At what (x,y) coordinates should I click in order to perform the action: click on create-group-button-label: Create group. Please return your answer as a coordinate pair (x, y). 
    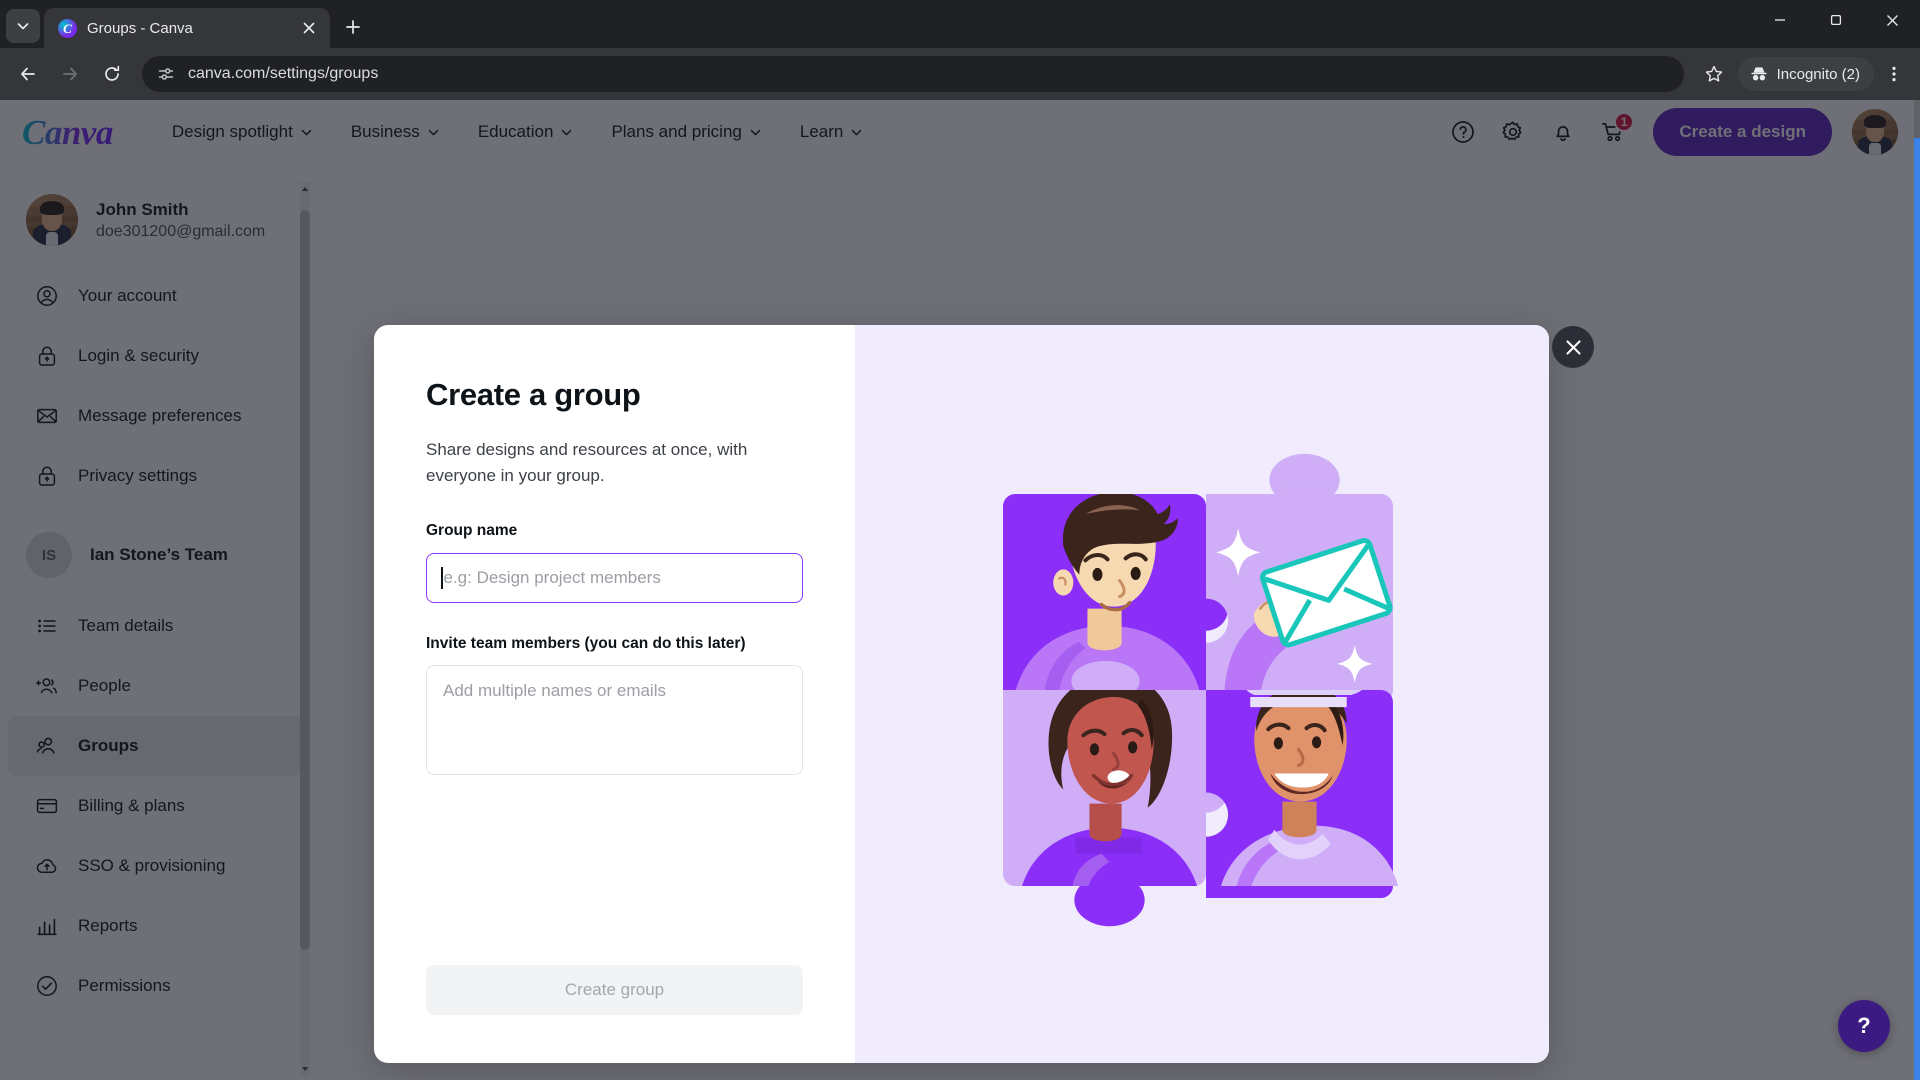
    Looking at the image, I should click on (614, 989).